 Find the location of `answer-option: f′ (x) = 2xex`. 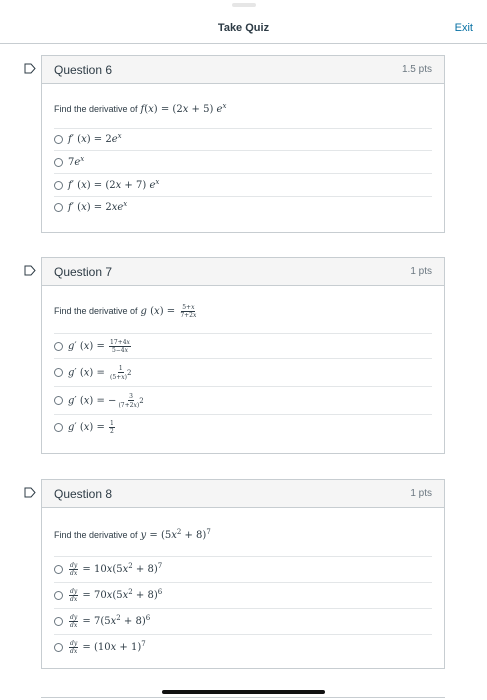

answer-option: f′ (x) = 2xex is located at coordinates (243, 207).